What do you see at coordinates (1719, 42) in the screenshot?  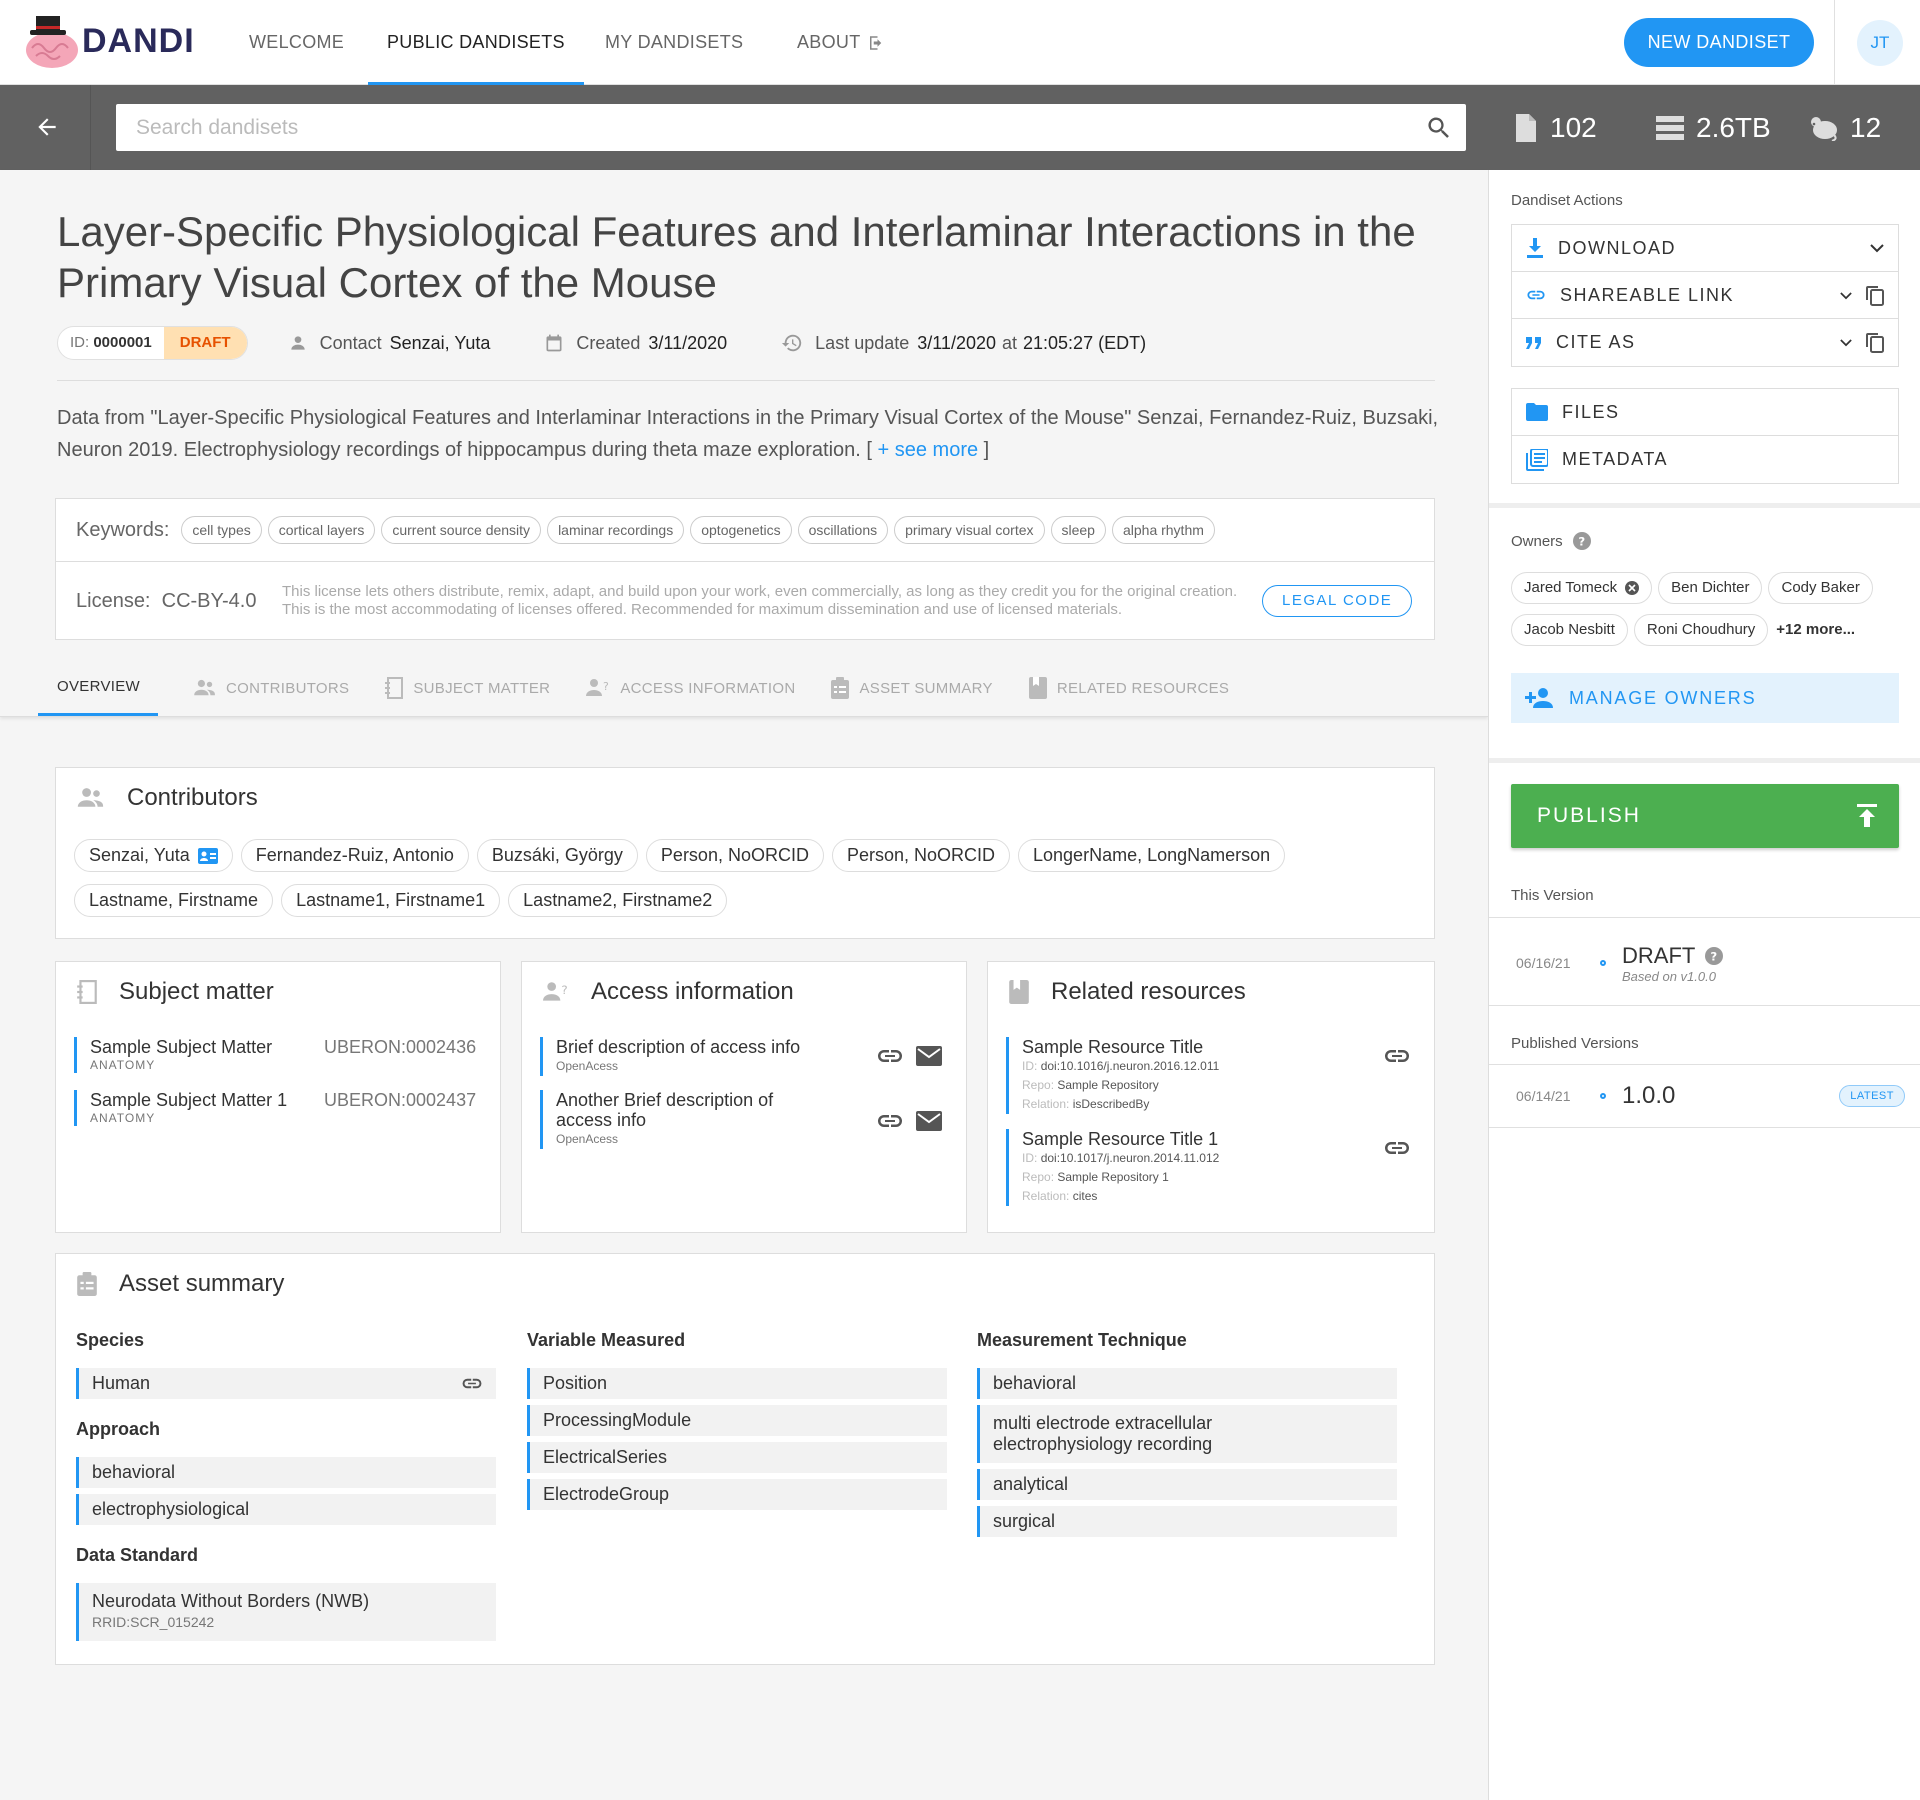 I see `new-dandiset-button: NEW DANDISET` at bounding box center [1719, 42].